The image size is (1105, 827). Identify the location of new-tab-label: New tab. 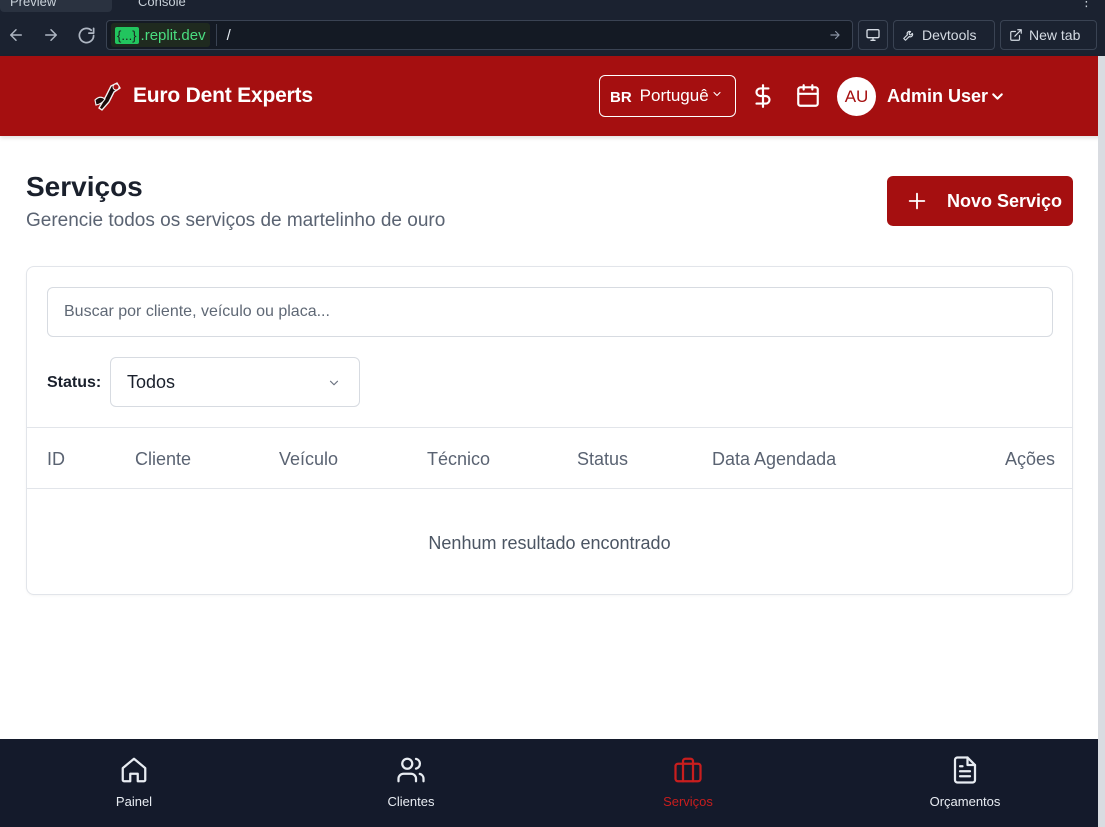
(1055, 35).